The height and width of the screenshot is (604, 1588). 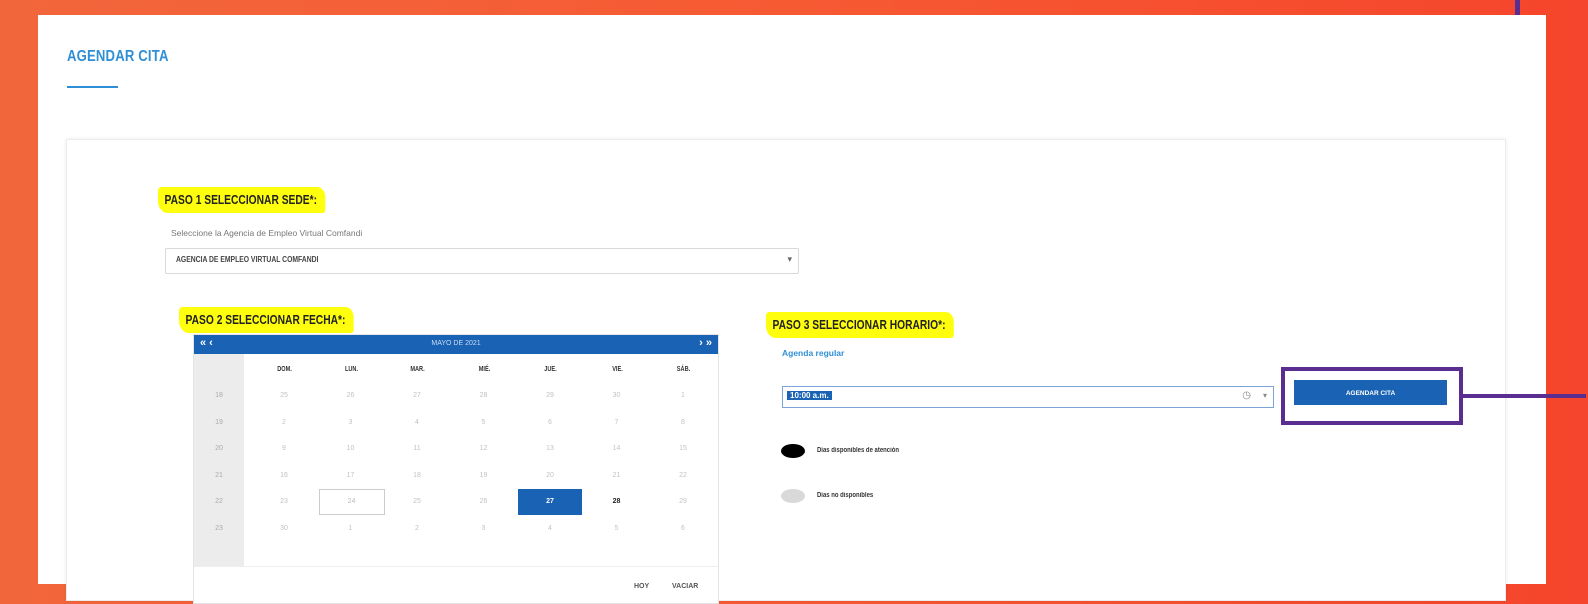 What do you see at coordinates (351, 449) in the screenshot?
I see `calendar-day: 10` at bounding box center [351, 449].